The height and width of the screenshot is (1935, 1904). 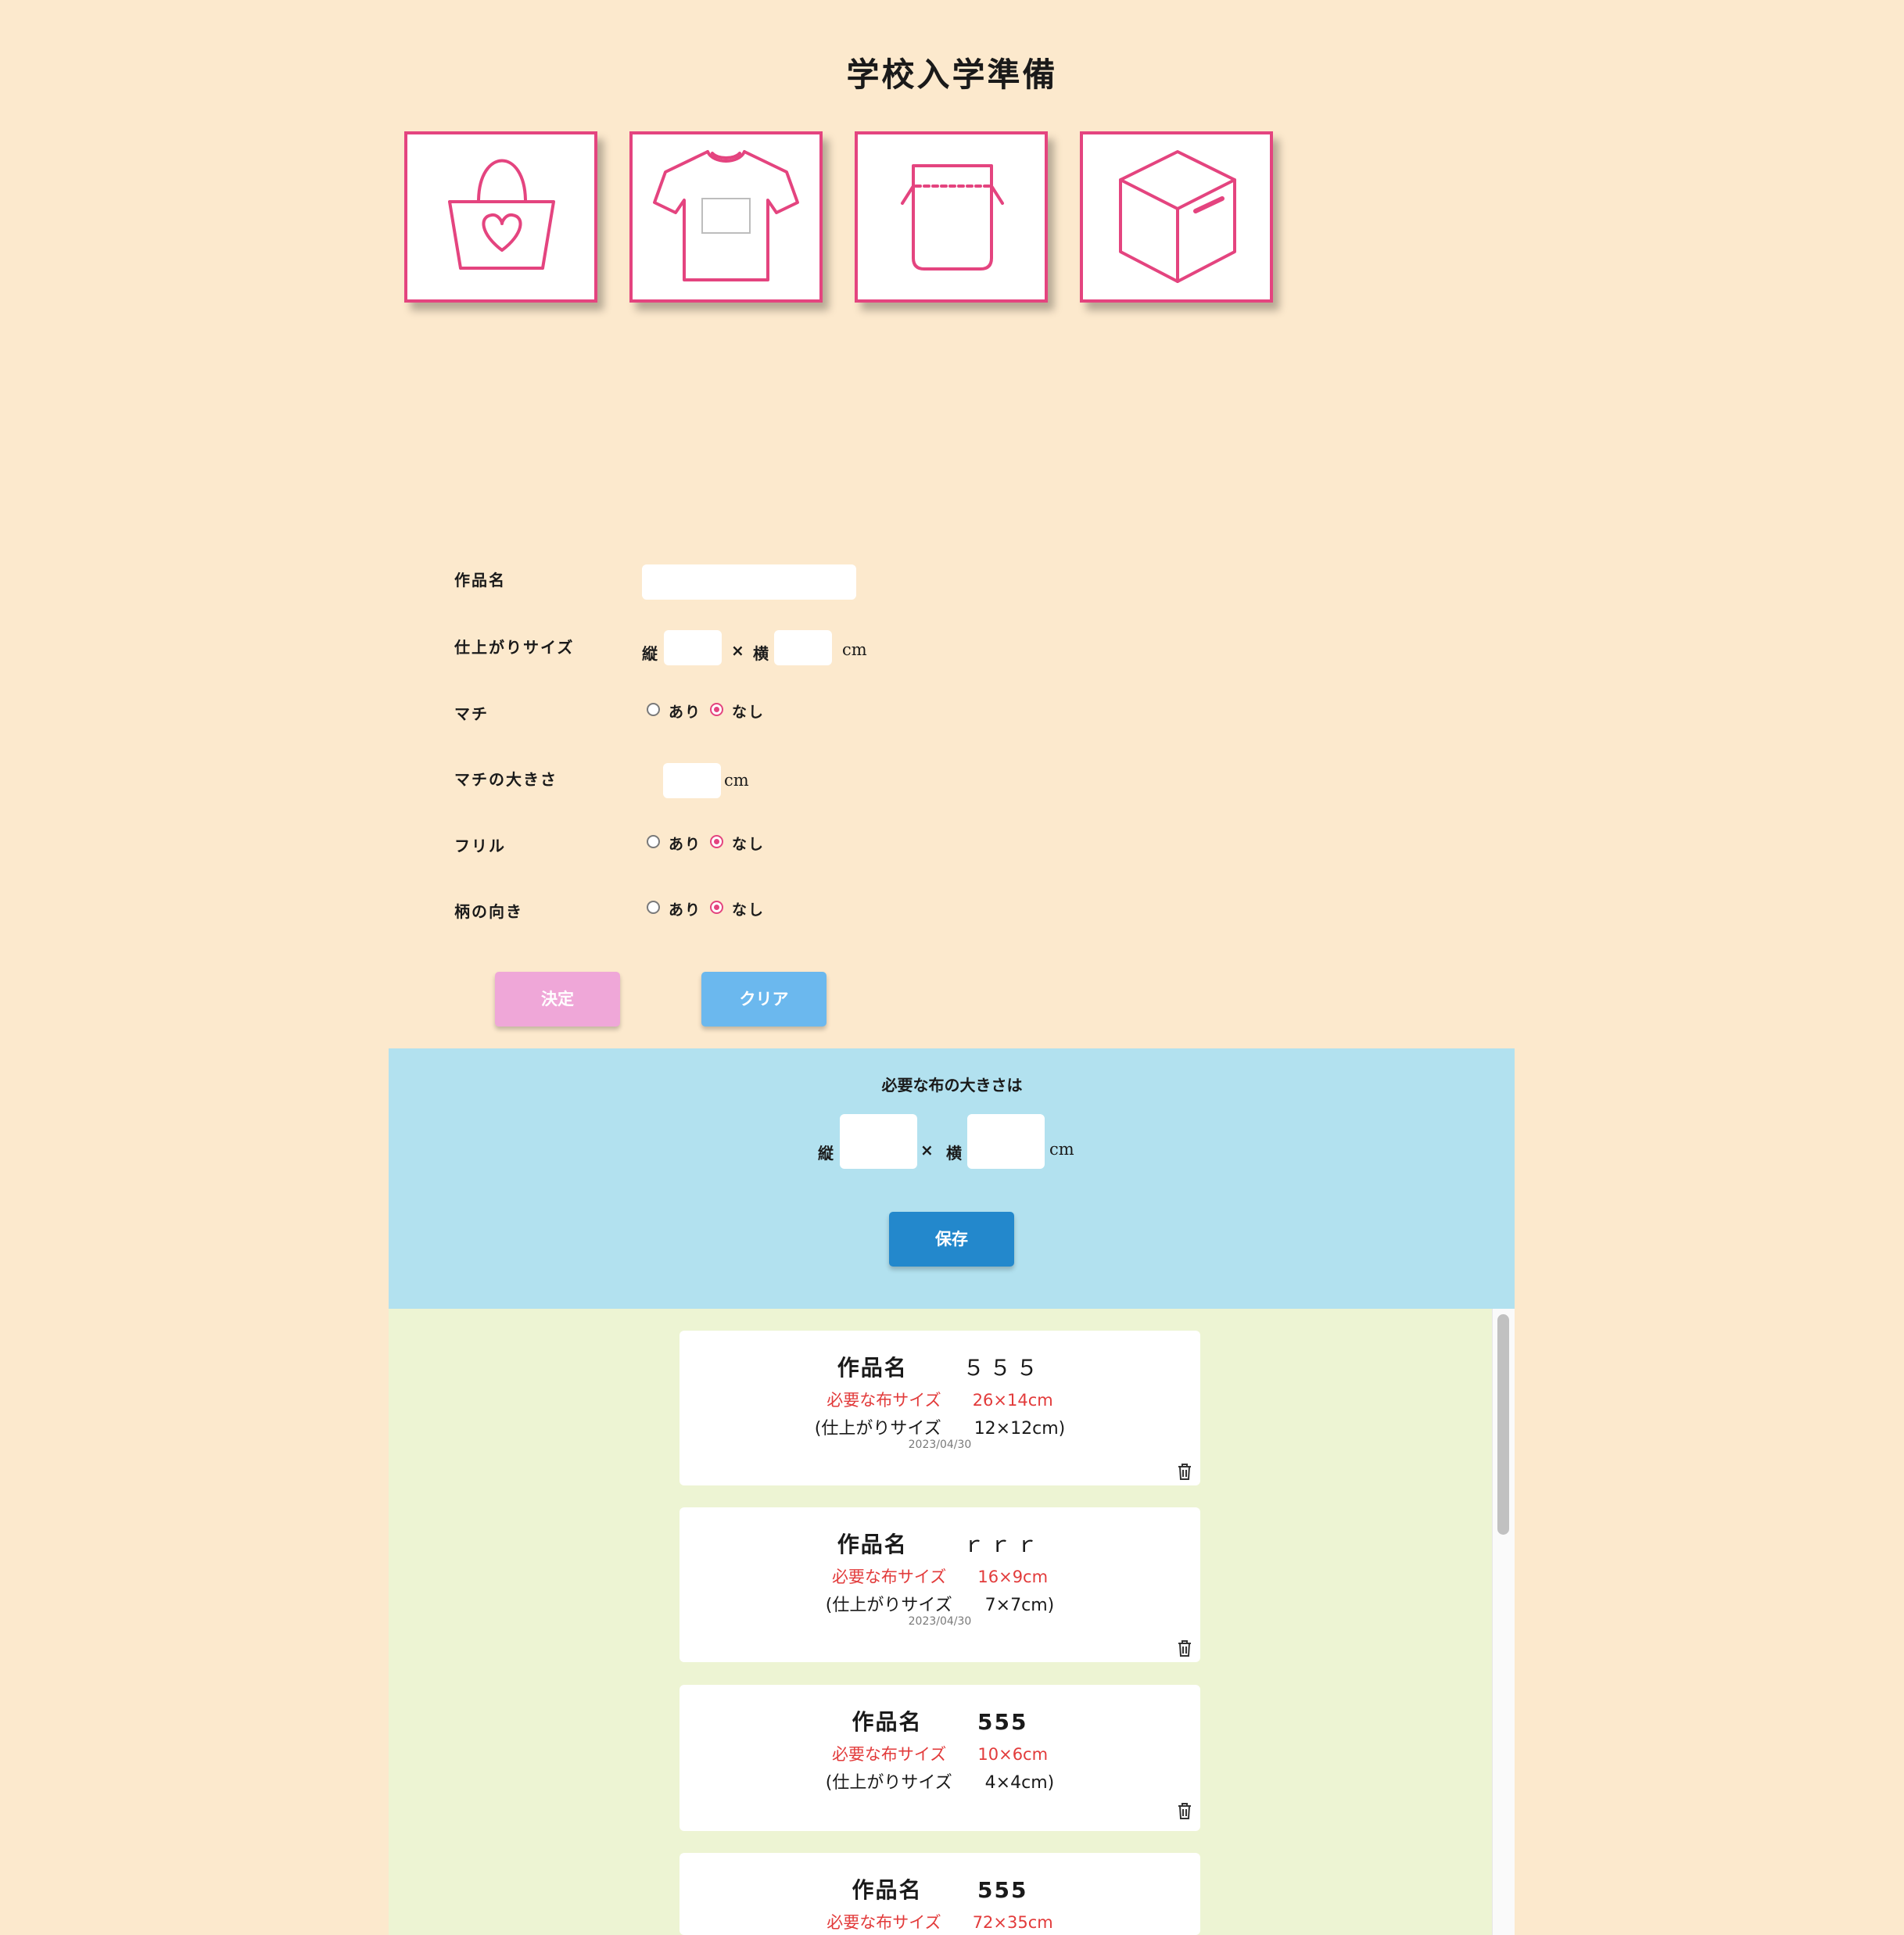 I want to click on record-finish-line: (仕上がりサイズ 7×7cm), so click(x=939, y=1604).